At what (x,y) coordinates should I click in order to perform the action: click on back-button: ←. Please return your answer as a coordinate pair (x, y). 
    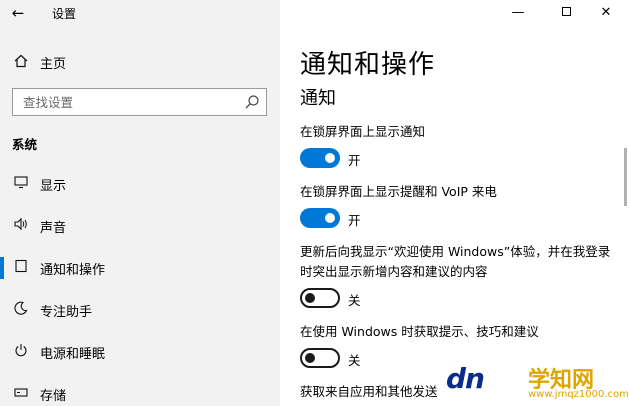
    Looking at the image, I should click on (18, 13).